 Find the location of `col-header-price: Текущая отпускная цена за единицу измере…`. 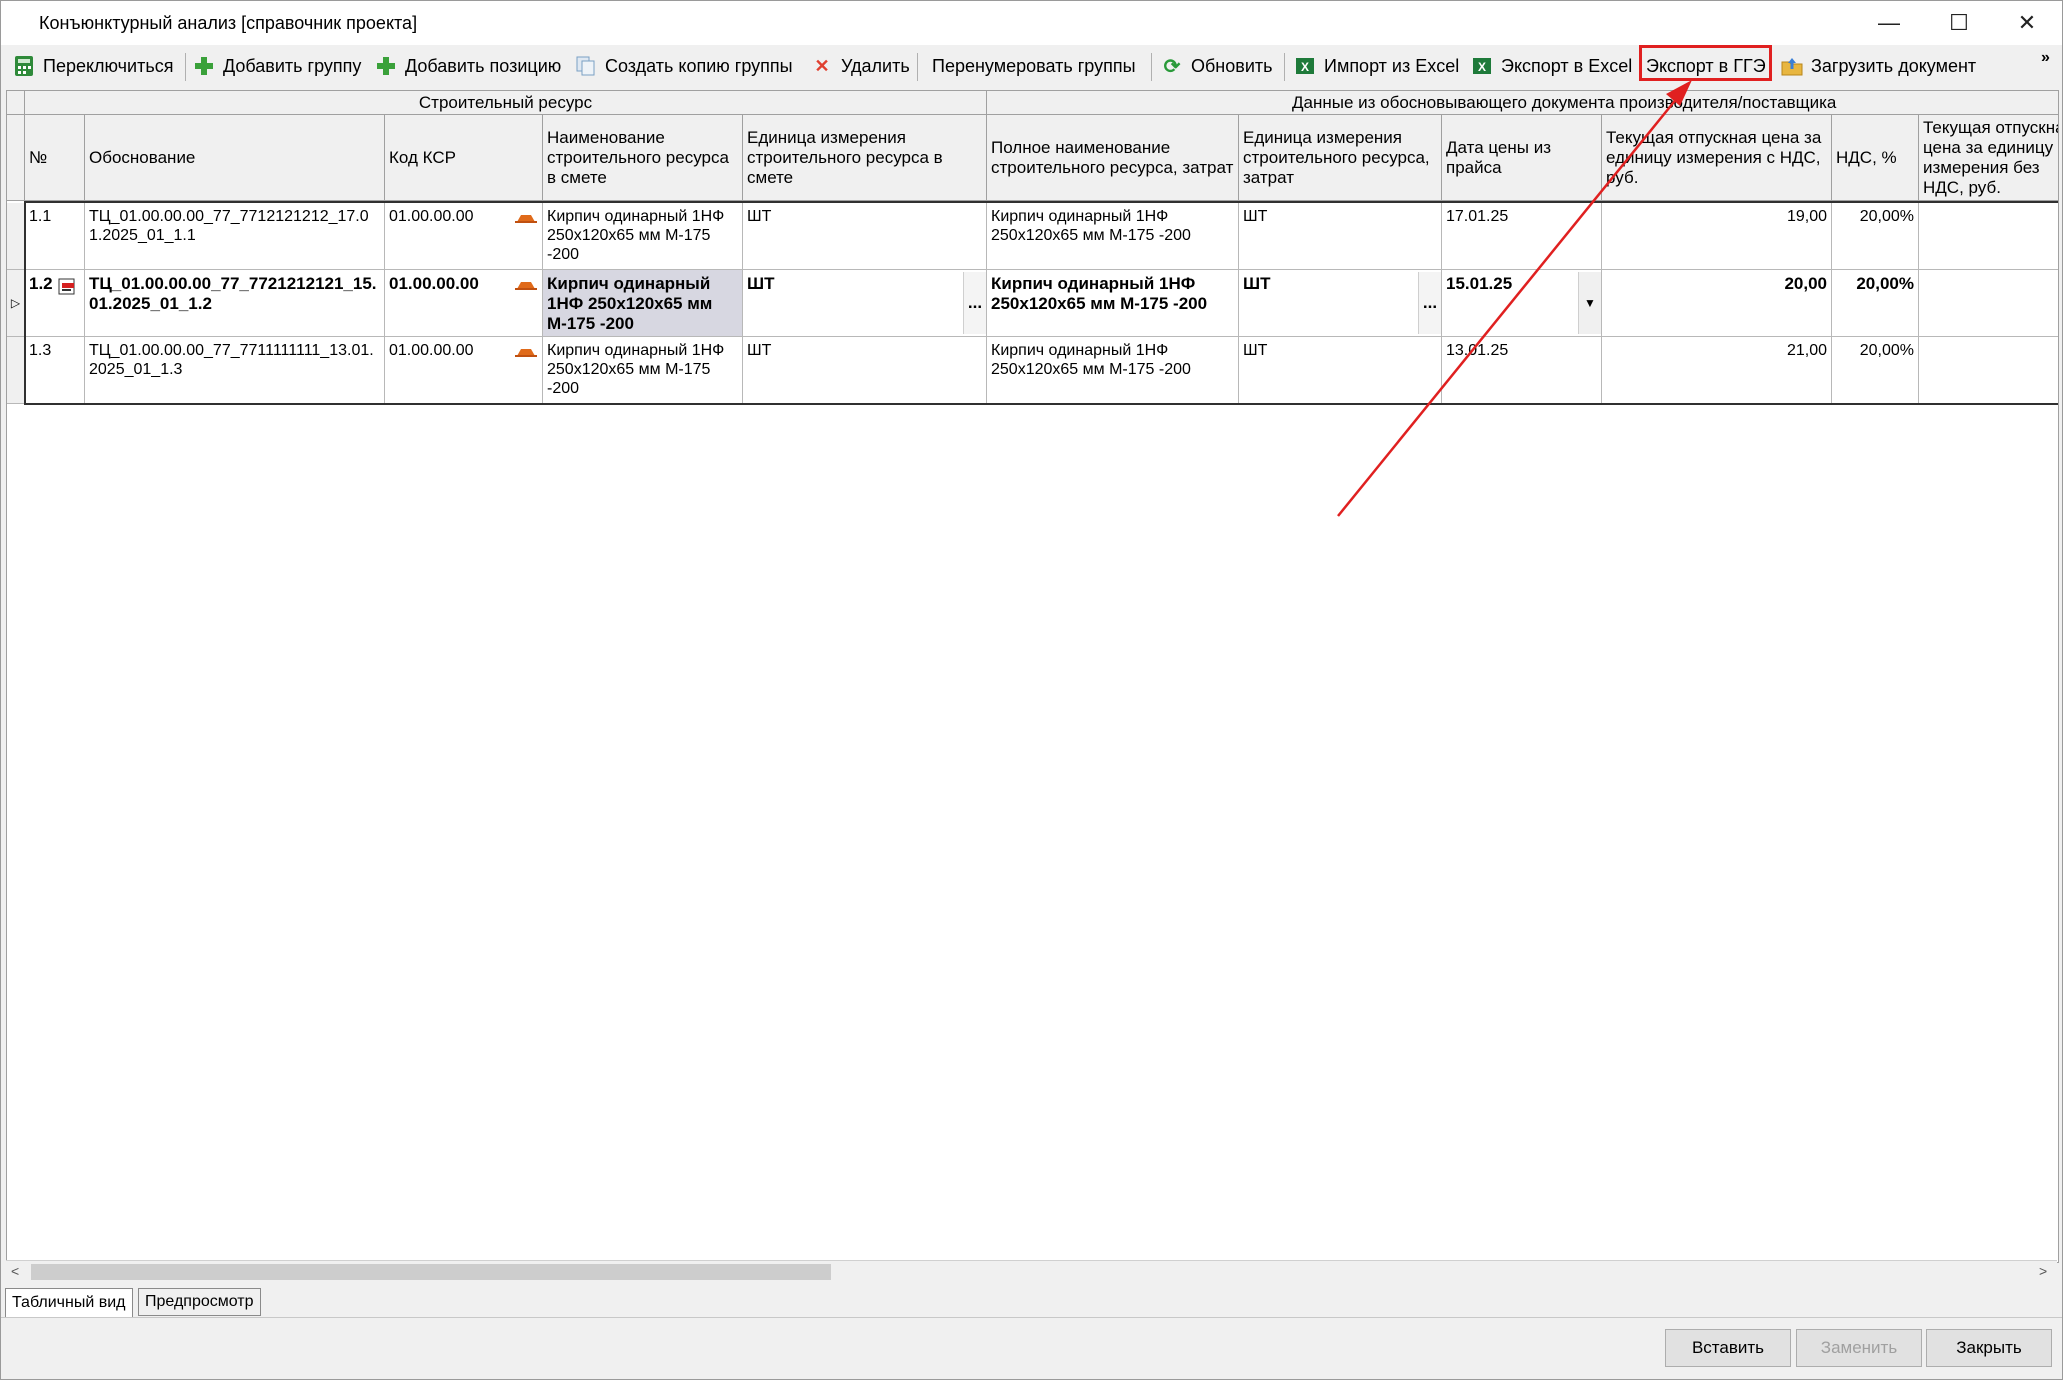

col-header-price: Текущая отпускная цена за единицу измере… is located at coordinates (1717, 158).